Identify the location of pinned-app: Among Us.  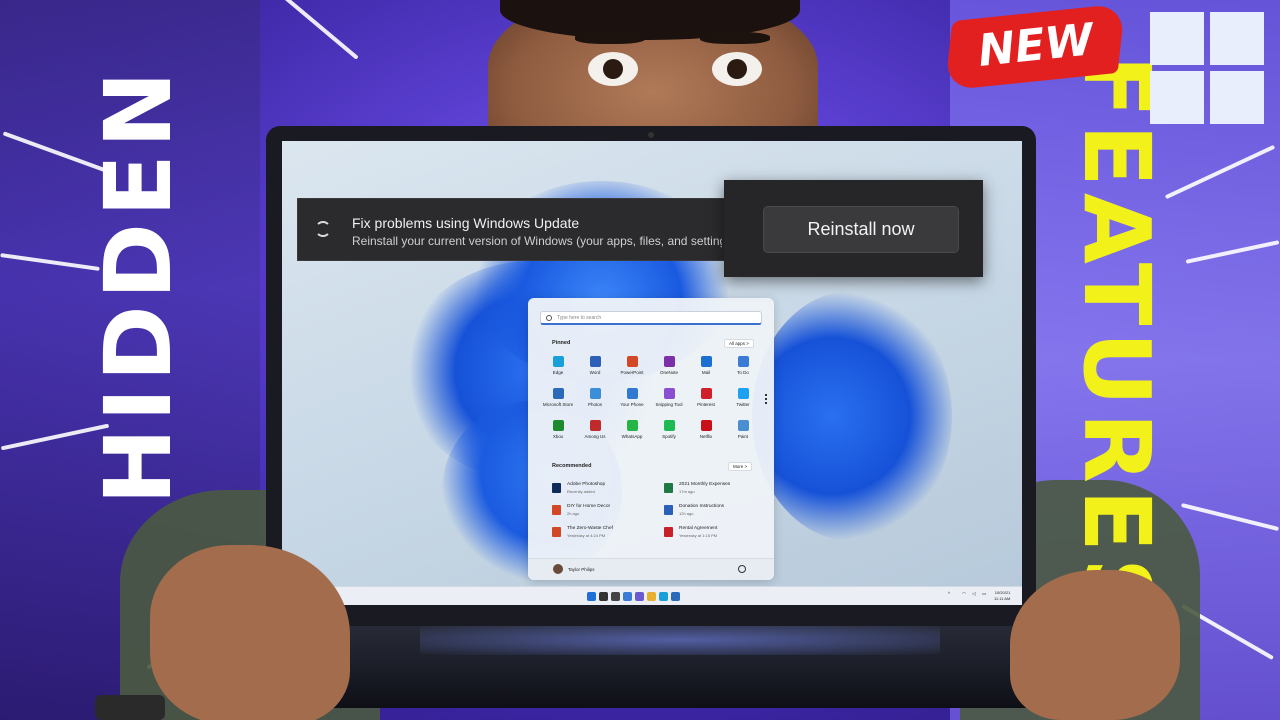
(595, 429).